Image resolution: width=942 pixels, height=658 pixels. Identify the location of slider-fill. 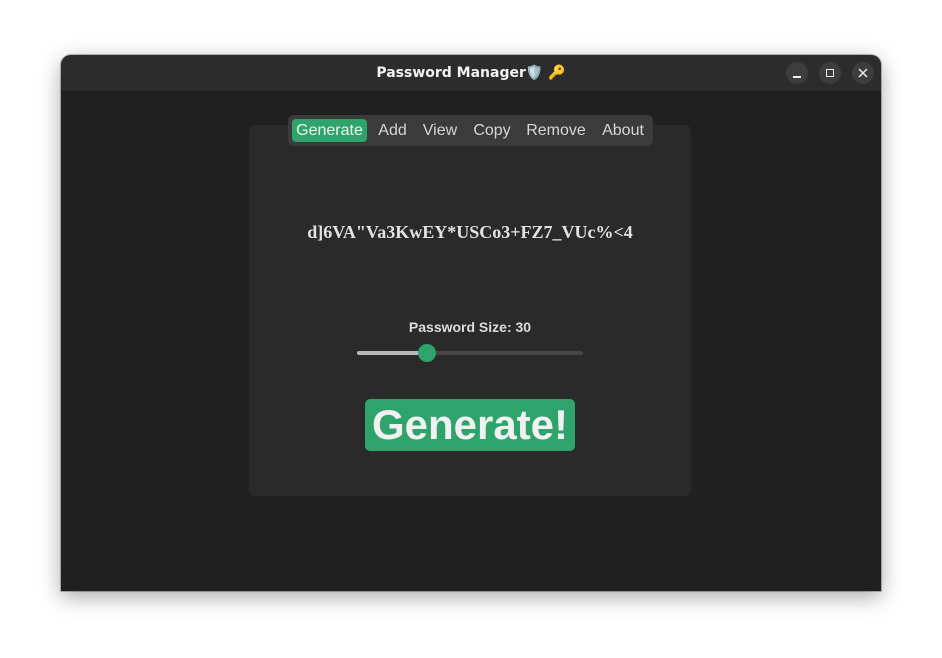
(392, 353).